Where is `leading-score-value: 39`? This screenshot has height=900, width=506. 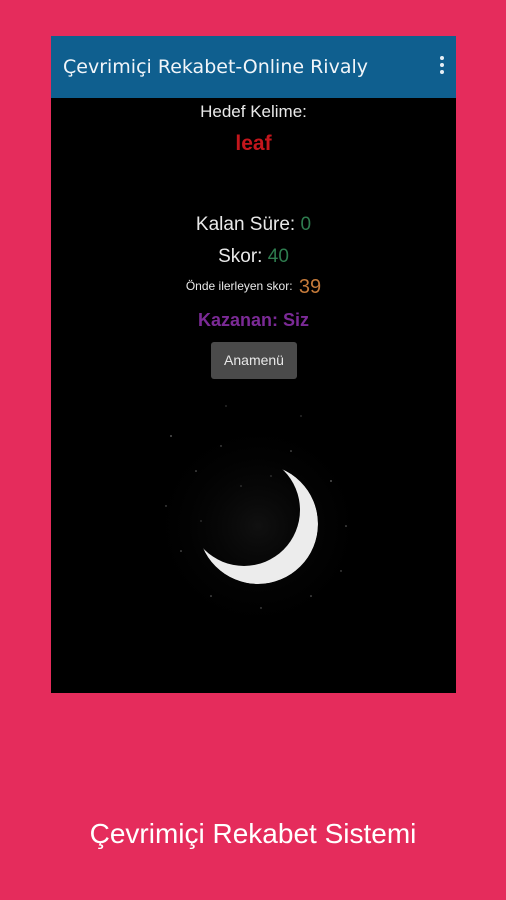
leading-score-value: 39 is located at coordinates (310, 287).